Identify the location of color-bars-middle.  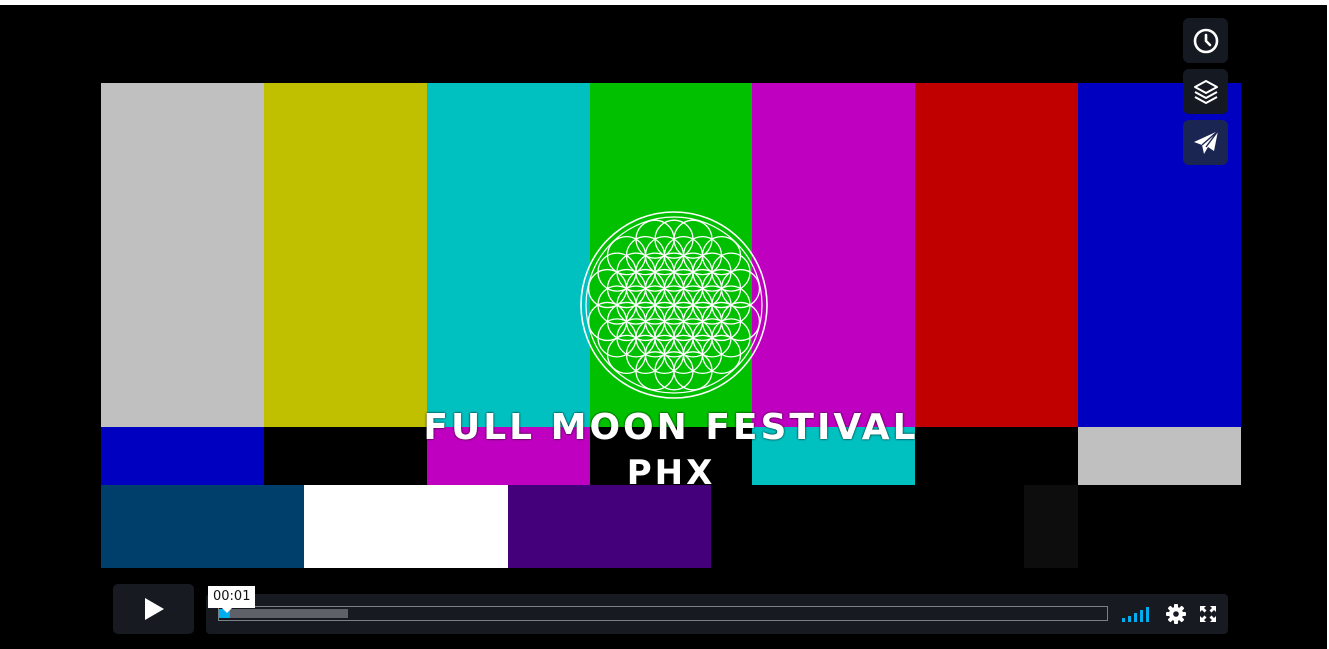
(671, 456).